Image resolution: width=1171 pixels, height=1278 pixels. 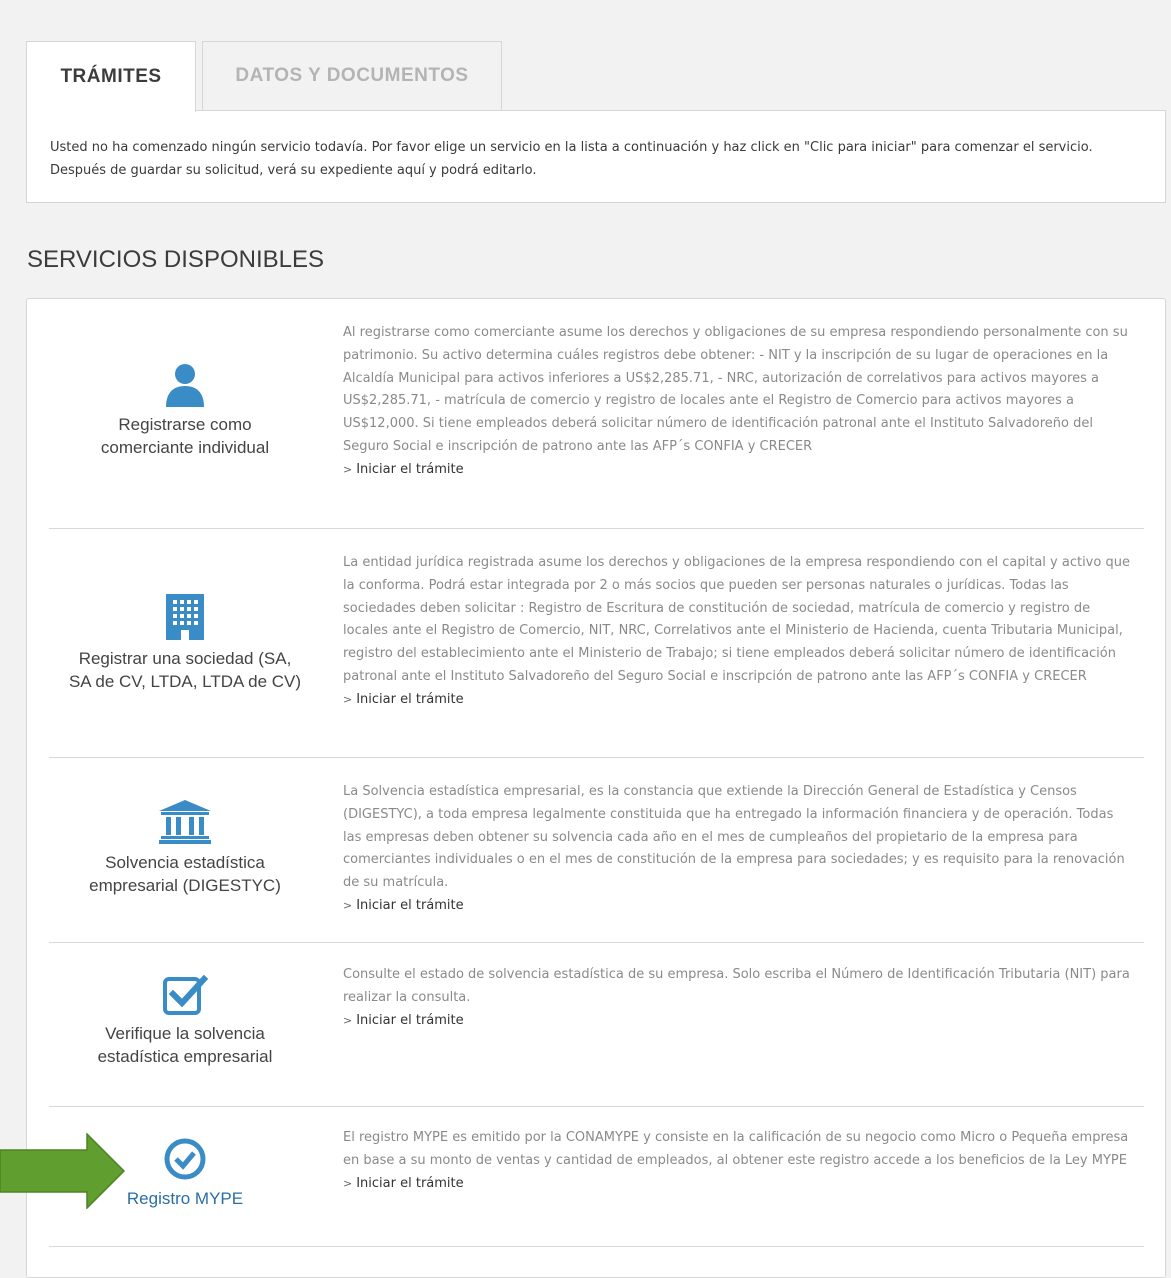 I want to click on service-header: Registrarse como comerciante individual, so click(x=185, y=411).